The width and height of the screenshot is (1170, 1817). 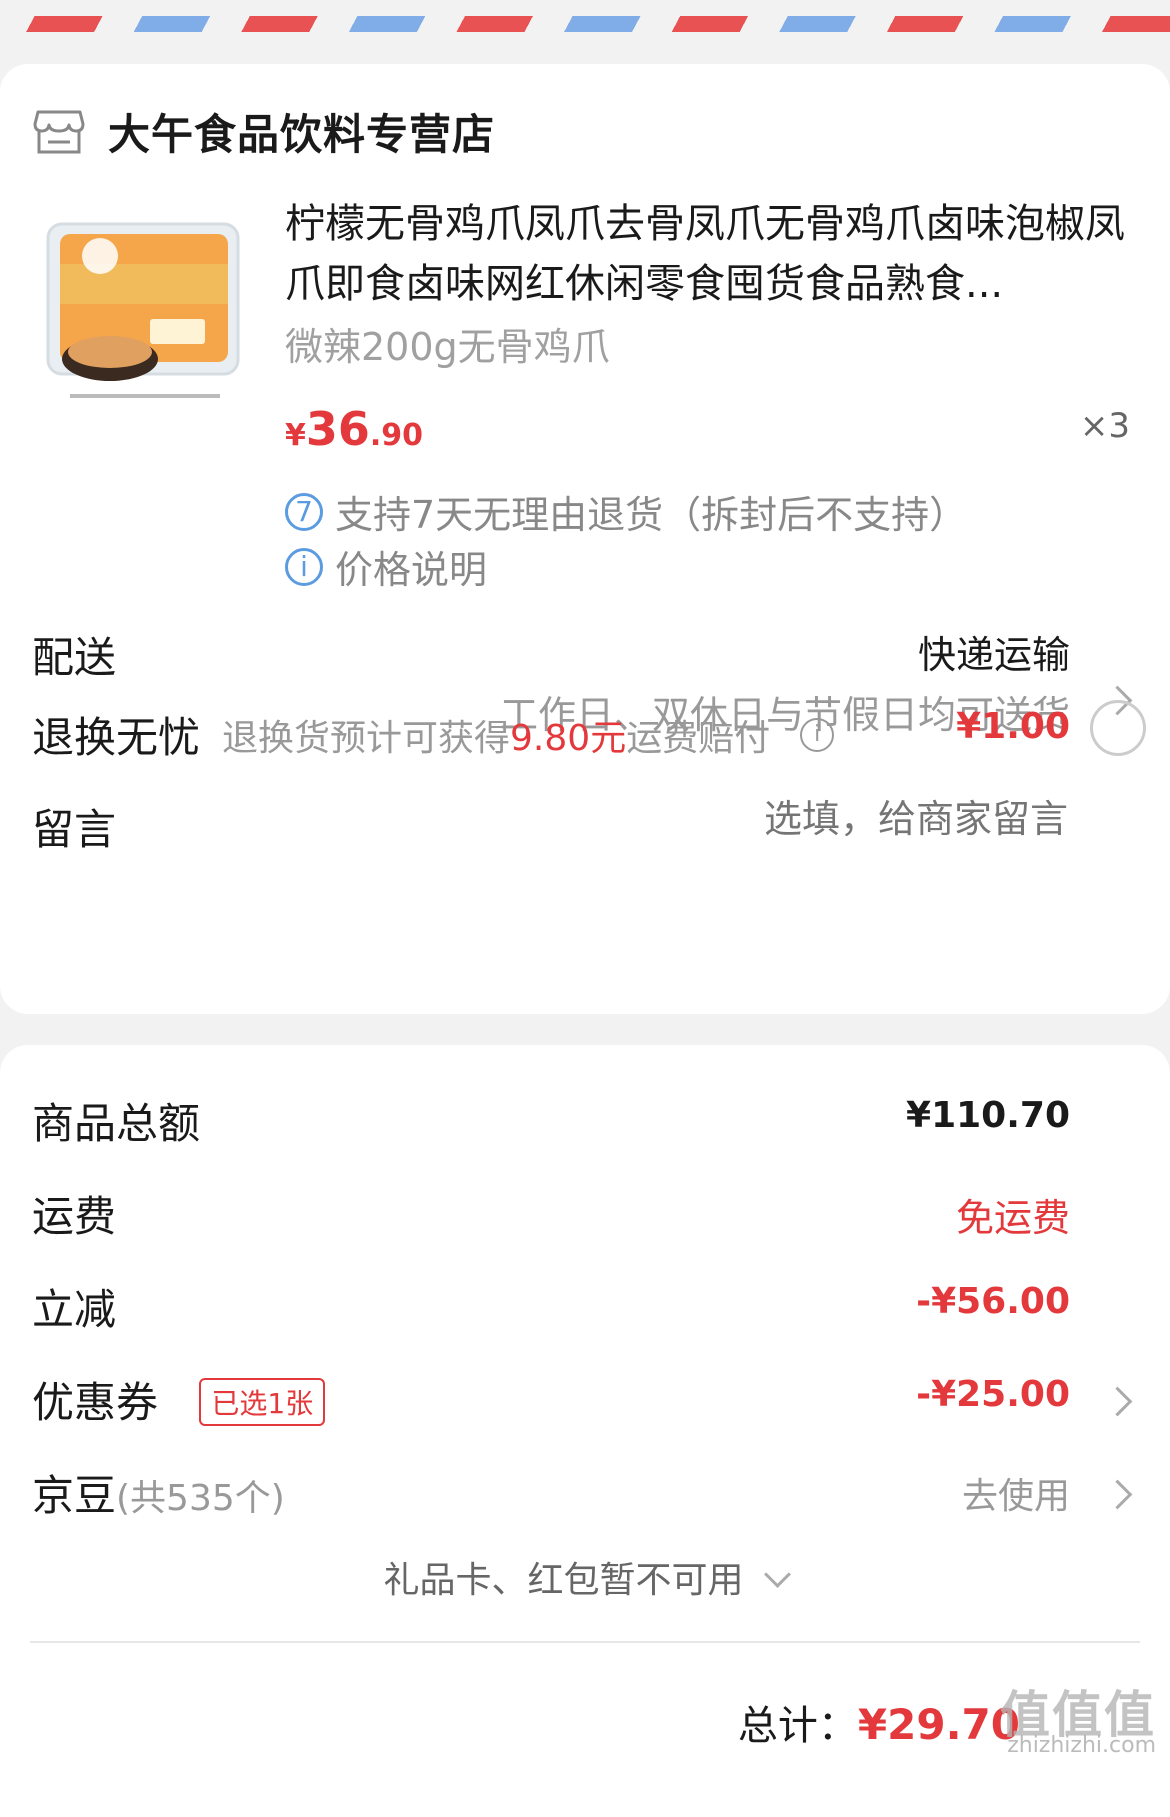 I want to click on worry-free-row: 退换无忧 退换货预计可获得 9.80元 运费赔付 i, so click(x=433, y=734).